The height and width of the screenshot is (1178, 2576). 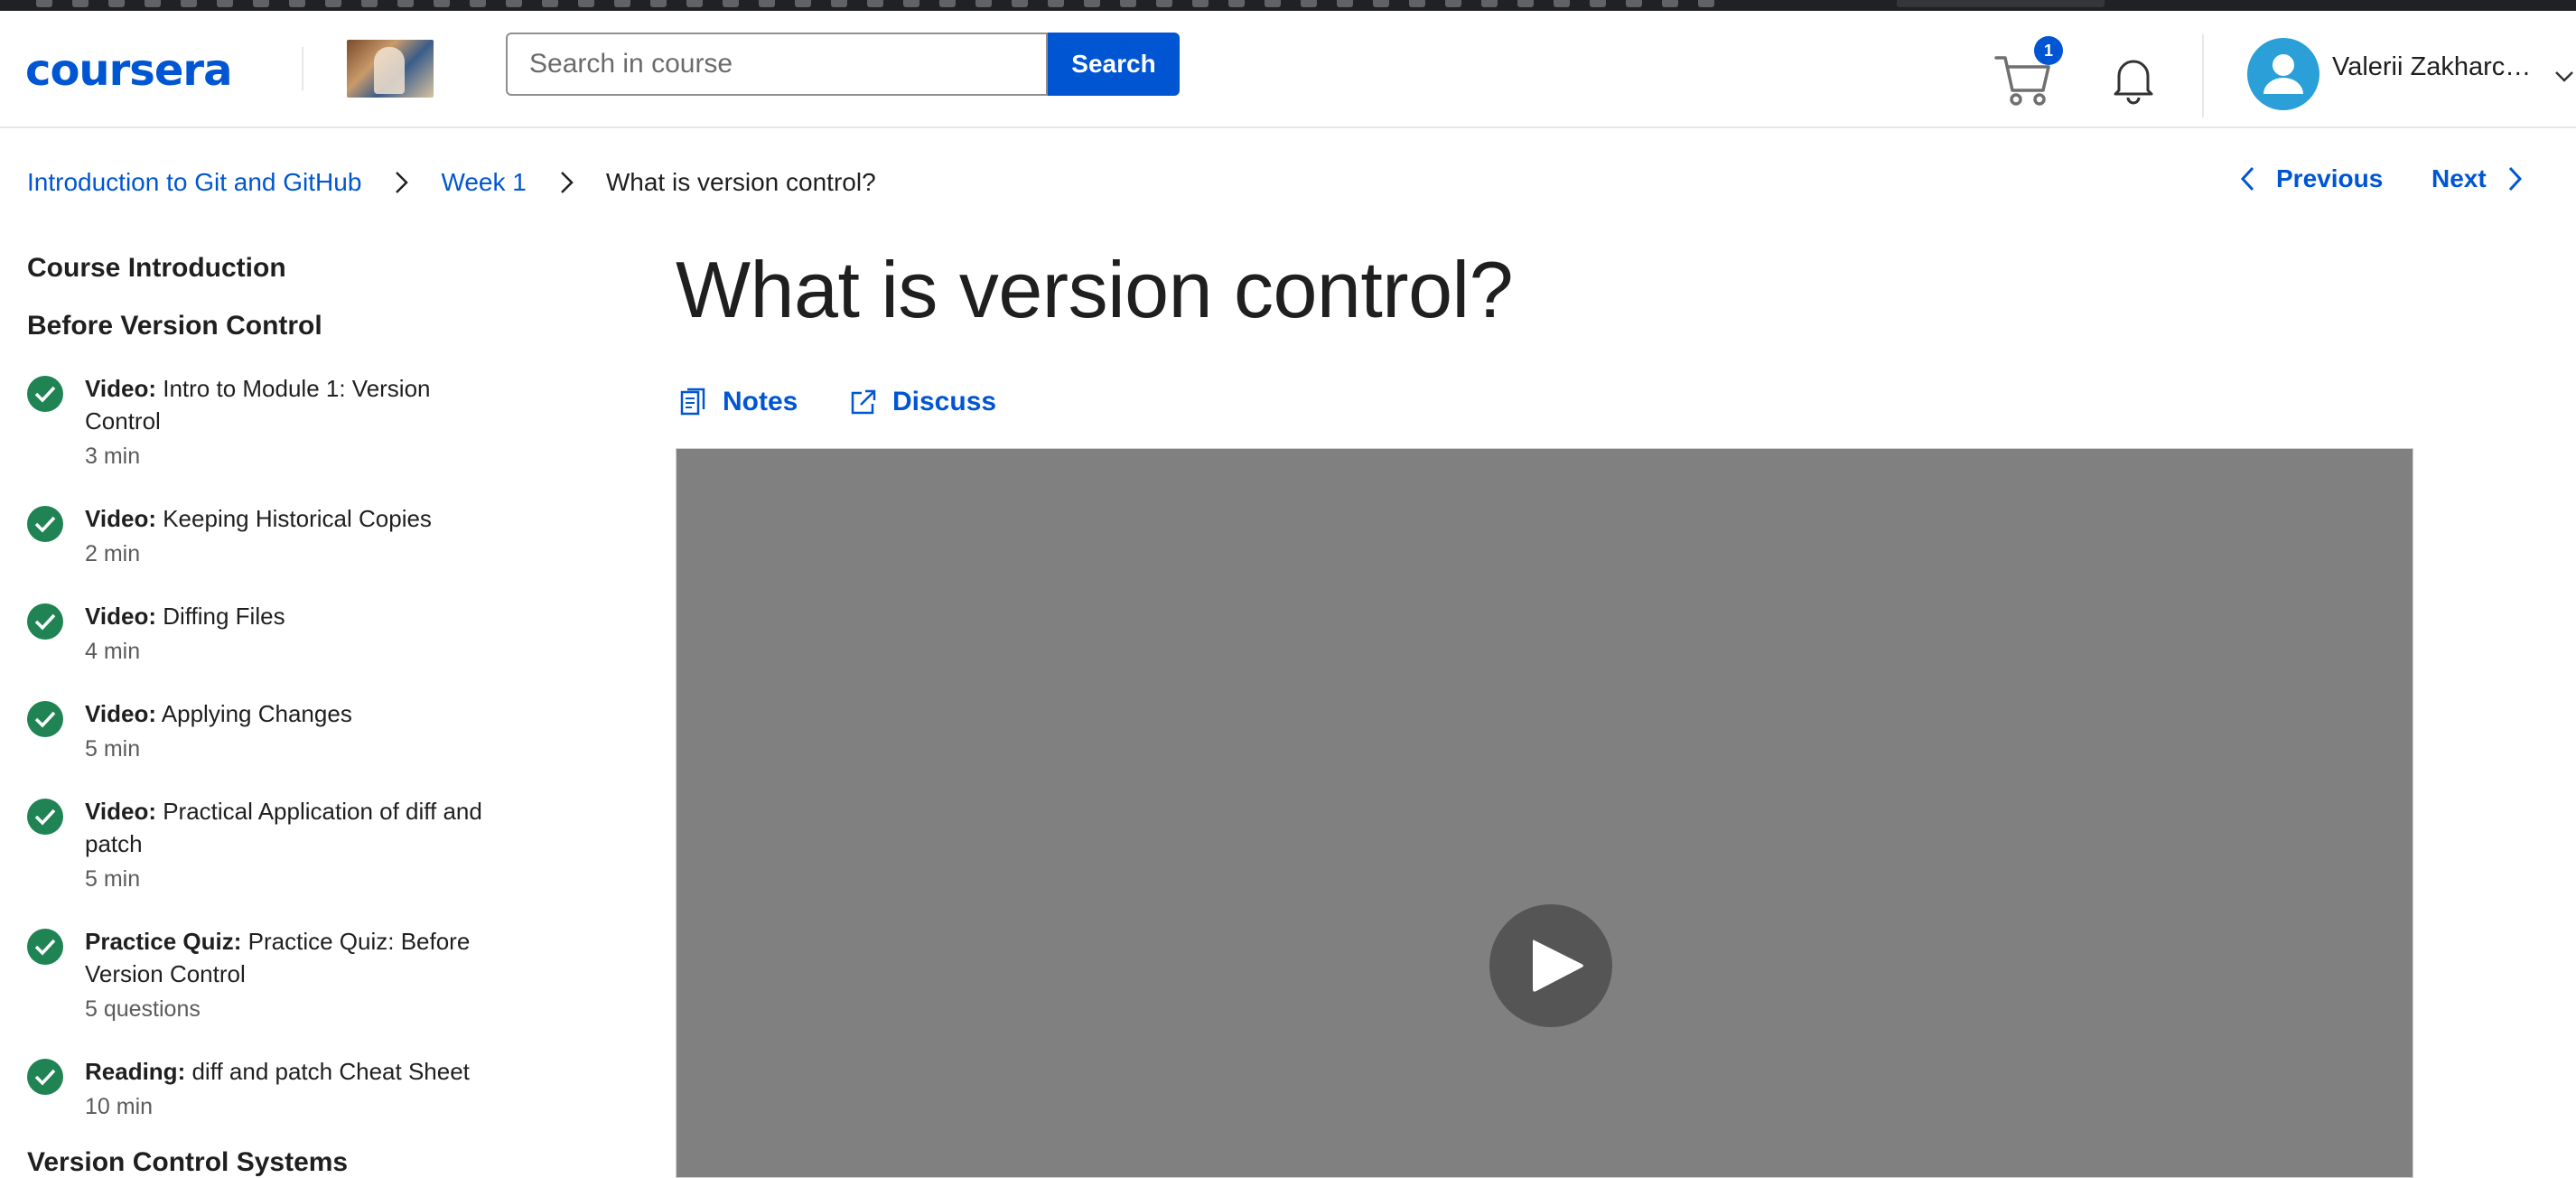 What do you see at coordinates (2247, 179) in the screenshot?
I see `chevron-left-icon` at bounding box center [2247, 179].